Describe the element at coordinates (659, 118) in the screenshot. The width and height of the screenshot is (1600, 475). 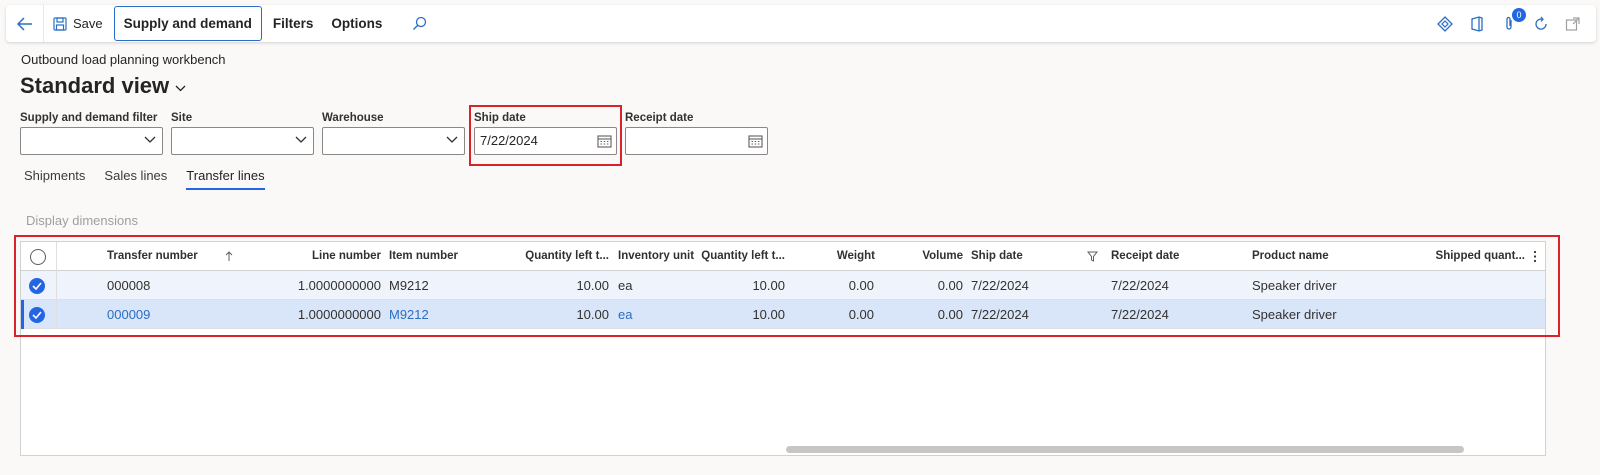
I see `receipt-date-label: Receipt date` at that location.